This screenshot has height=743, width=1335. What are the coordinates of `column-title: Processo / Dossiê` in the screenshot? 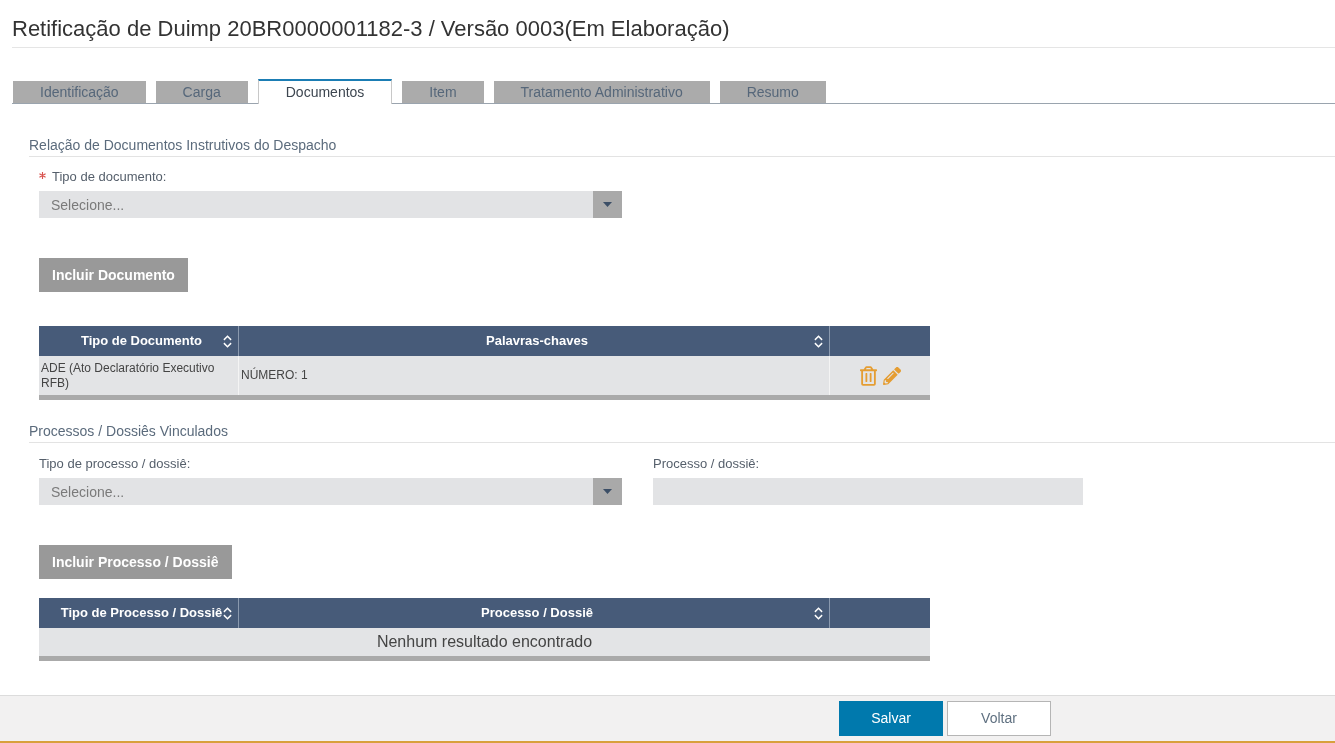 It's located at (537, 613).